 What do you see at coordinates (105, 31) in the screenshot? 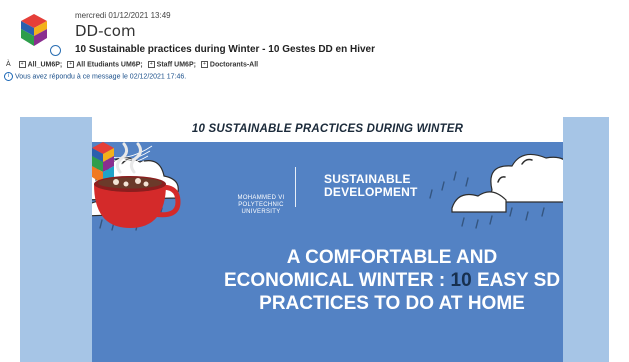
I see `sender-name: DD-com` at bounding box center [105, 31].